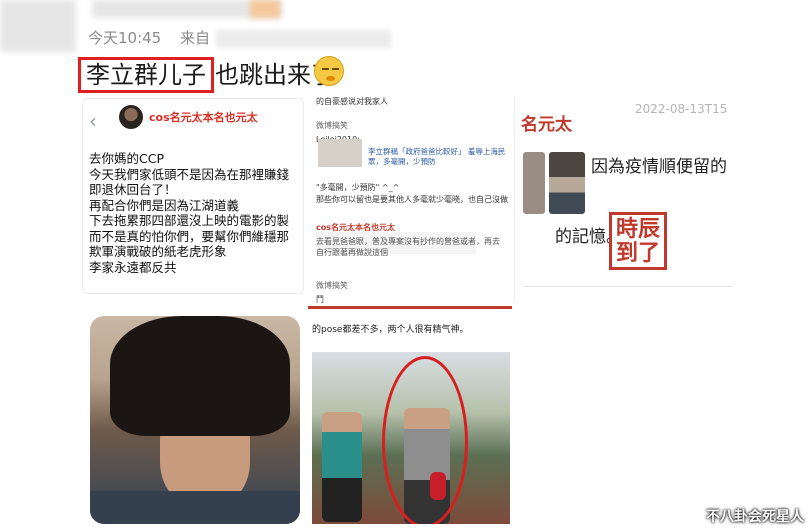  Describe the element at coordinates (681, 109) in the screenshot. I see `post-date: 2022-08-13T15` at that location.